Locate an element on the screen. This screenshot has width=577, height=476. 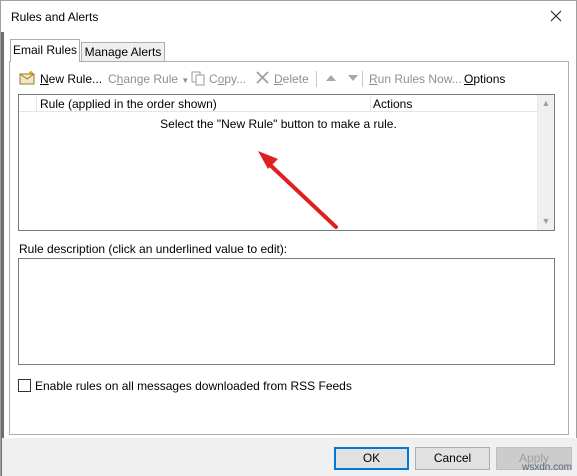
ok-button: OK is located at coordinates (371, 458).